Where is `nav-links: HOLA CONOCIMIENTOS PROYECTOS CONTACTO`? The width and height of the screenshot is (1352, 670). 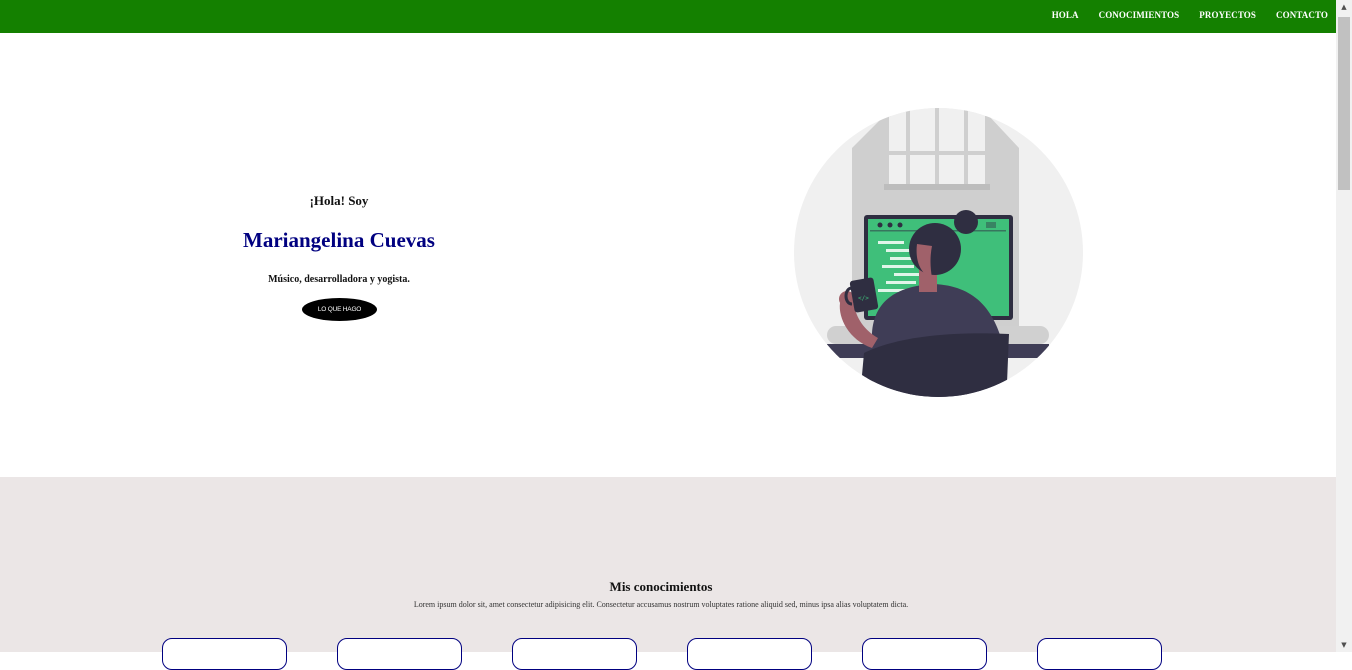
nav-links: HOLA CONOCIMIENTOS PROYECTOS CONTACTO is located at coordinates (1180, 15).